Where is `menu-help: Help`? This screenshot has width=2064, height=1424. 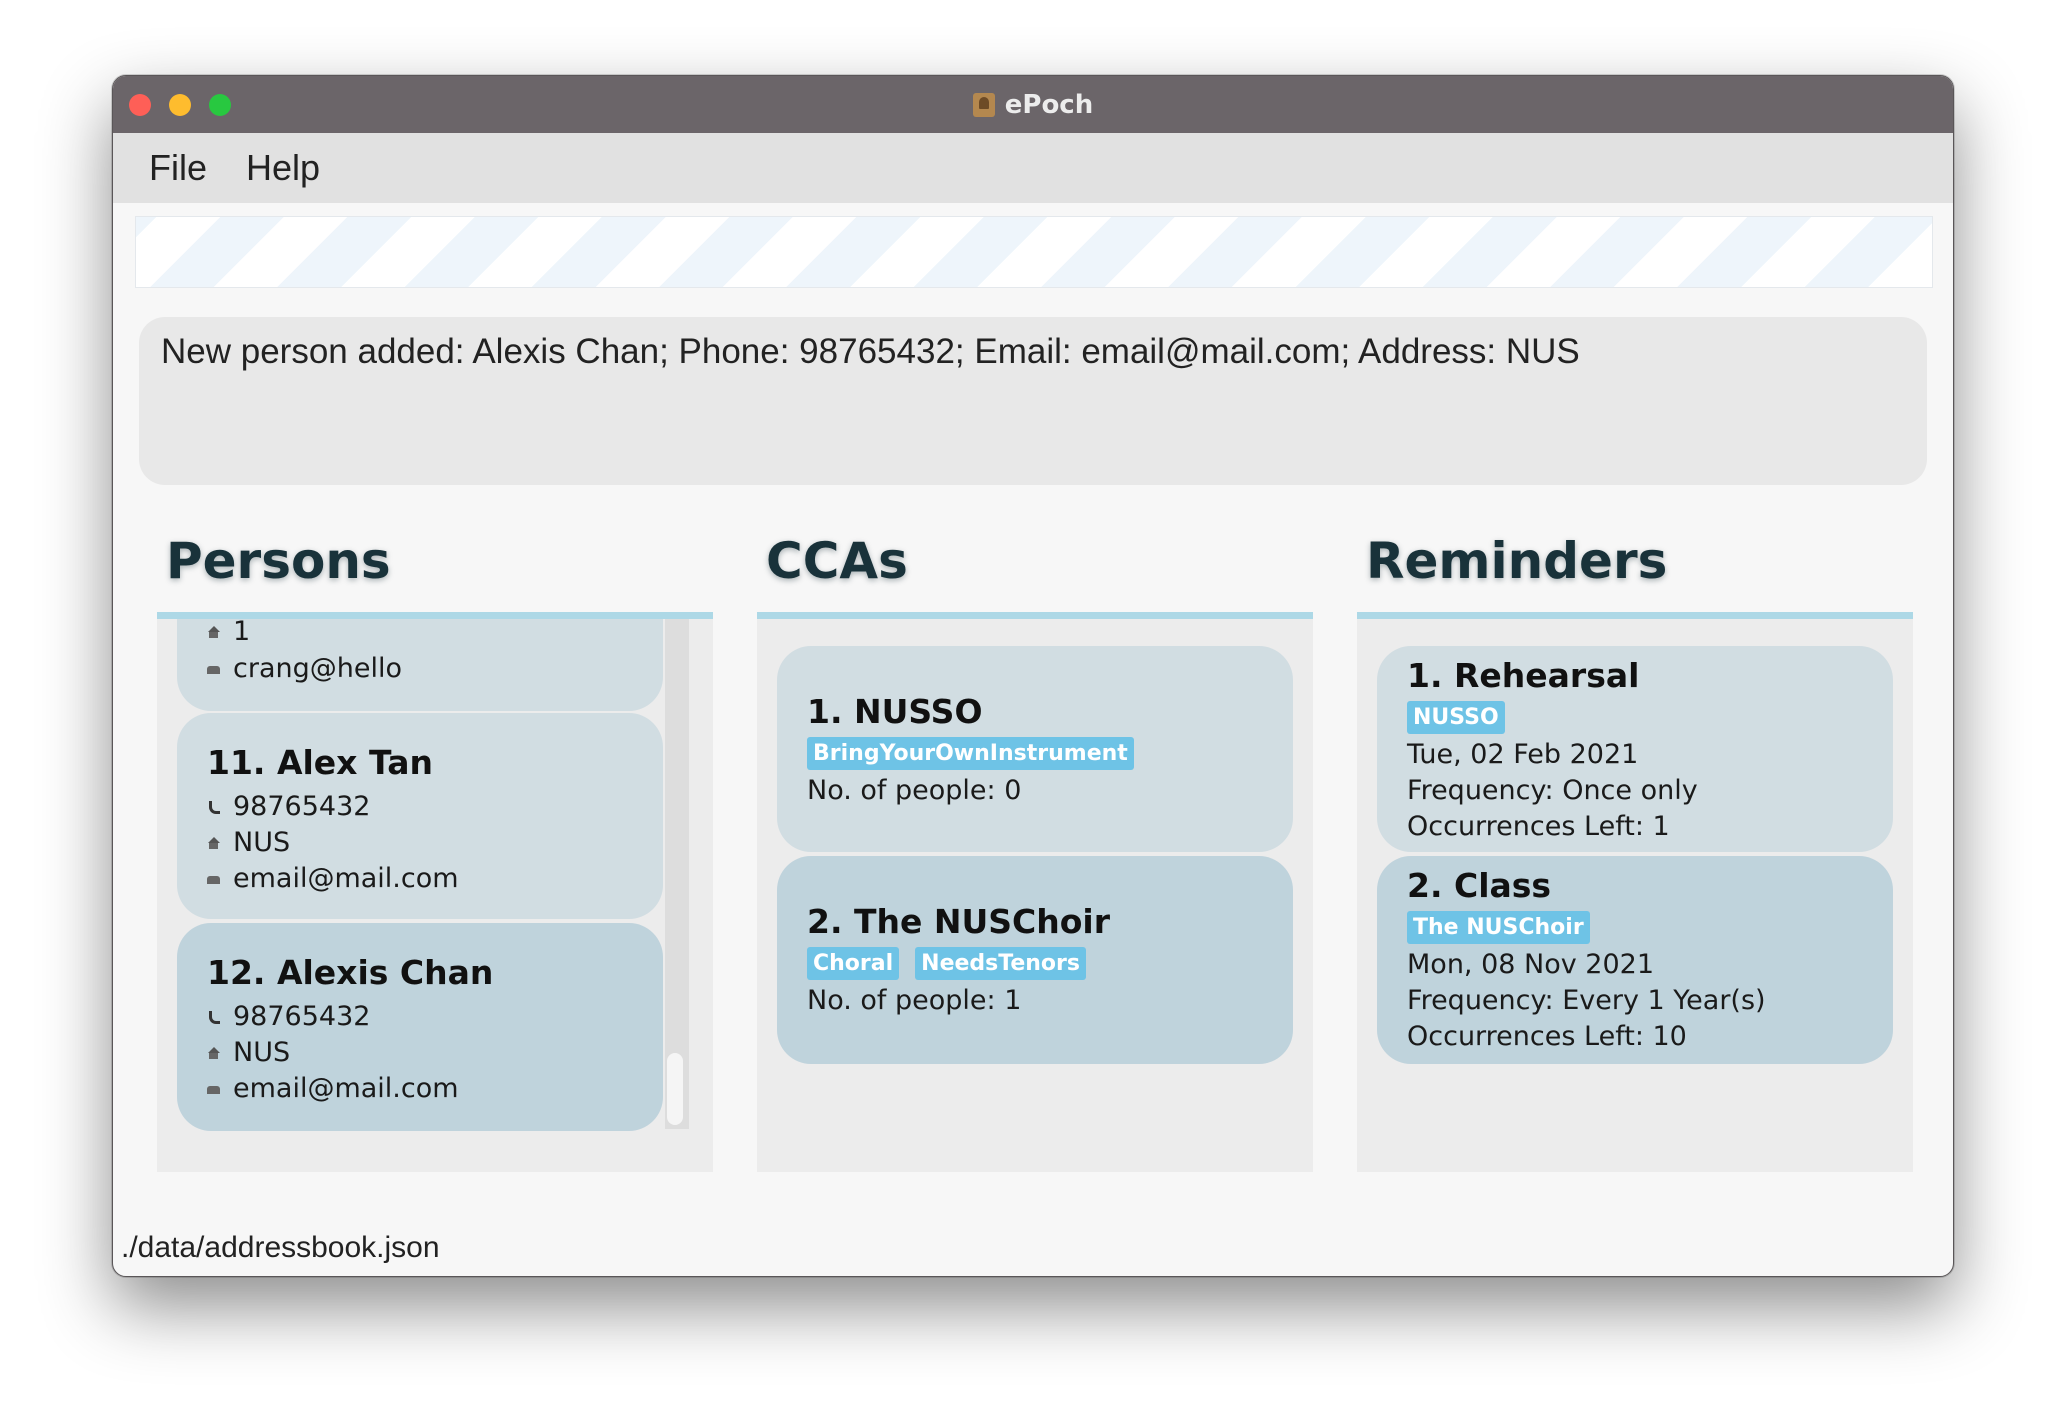 menu-help: Help is located at coordinates (283, 168).